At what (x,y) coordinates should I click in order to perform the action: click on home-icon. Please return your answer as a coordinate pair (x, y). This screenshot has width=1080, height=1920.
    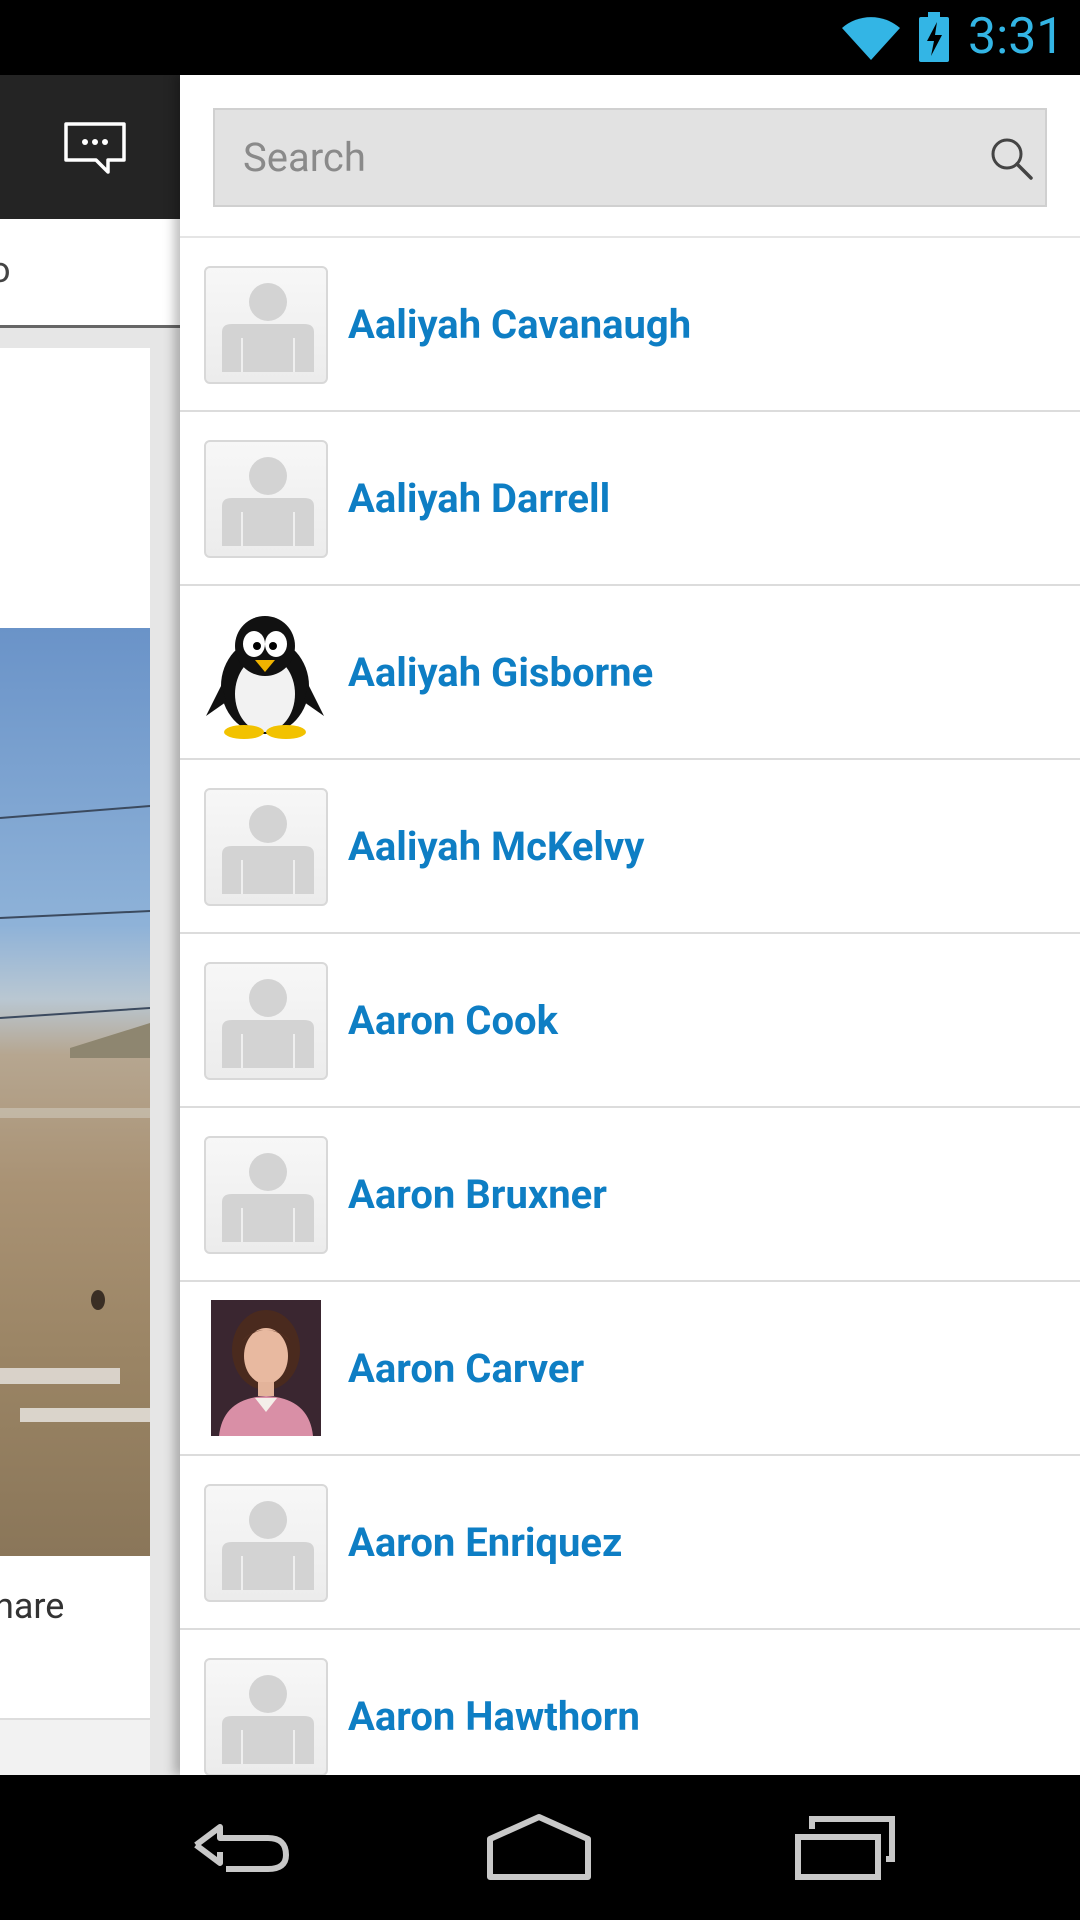
    Looking at the image, I should click on (539, 1845).